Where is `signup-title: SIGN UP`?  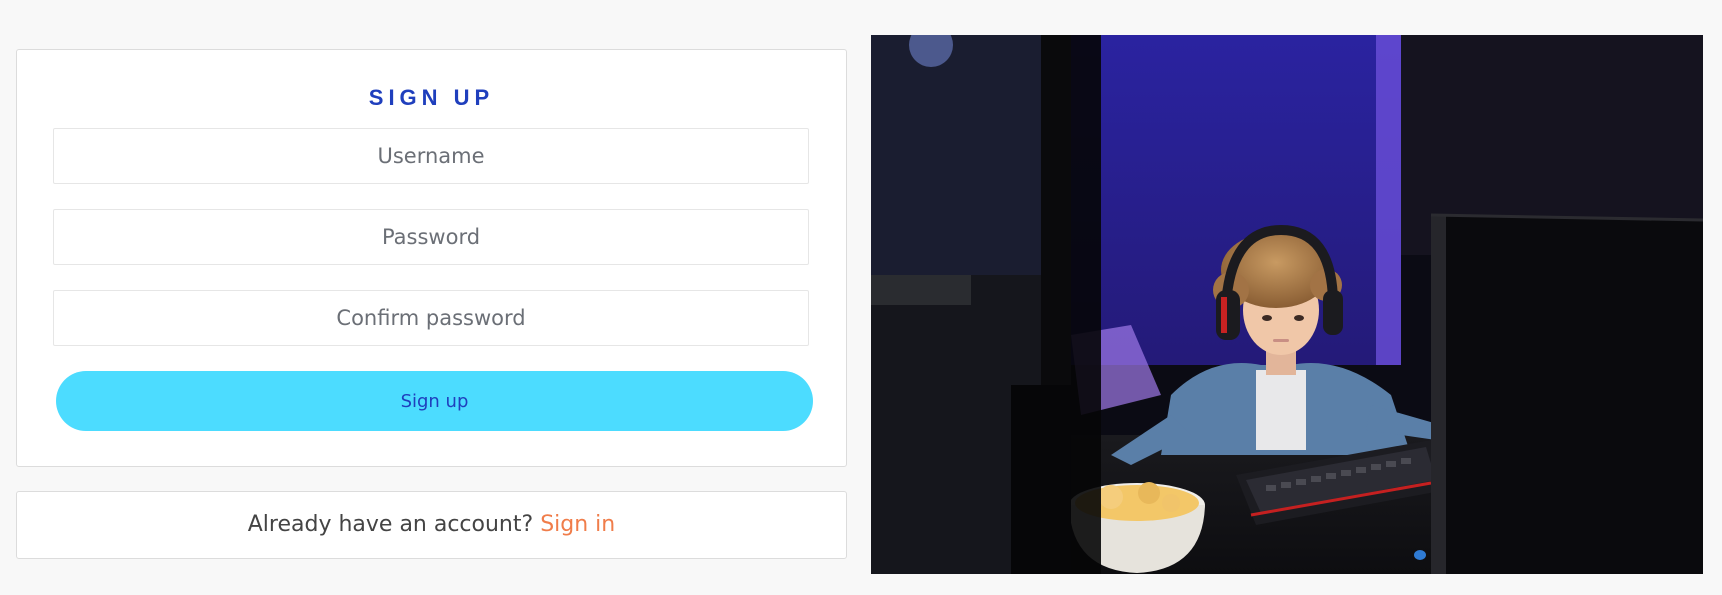 signup-title: SIGN UP is located at coordinates (431, 97).